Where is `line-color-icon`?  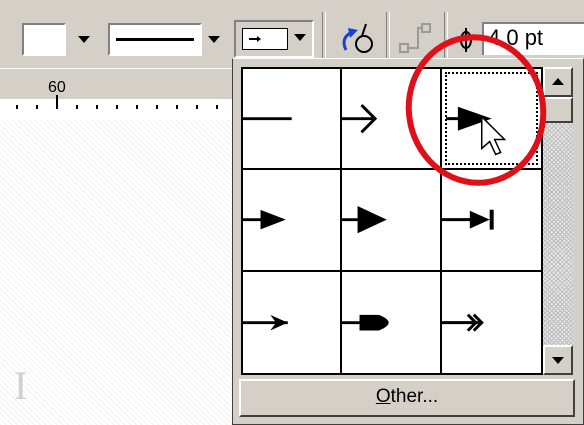
line-color-icon is located at coordinates (358, 38).